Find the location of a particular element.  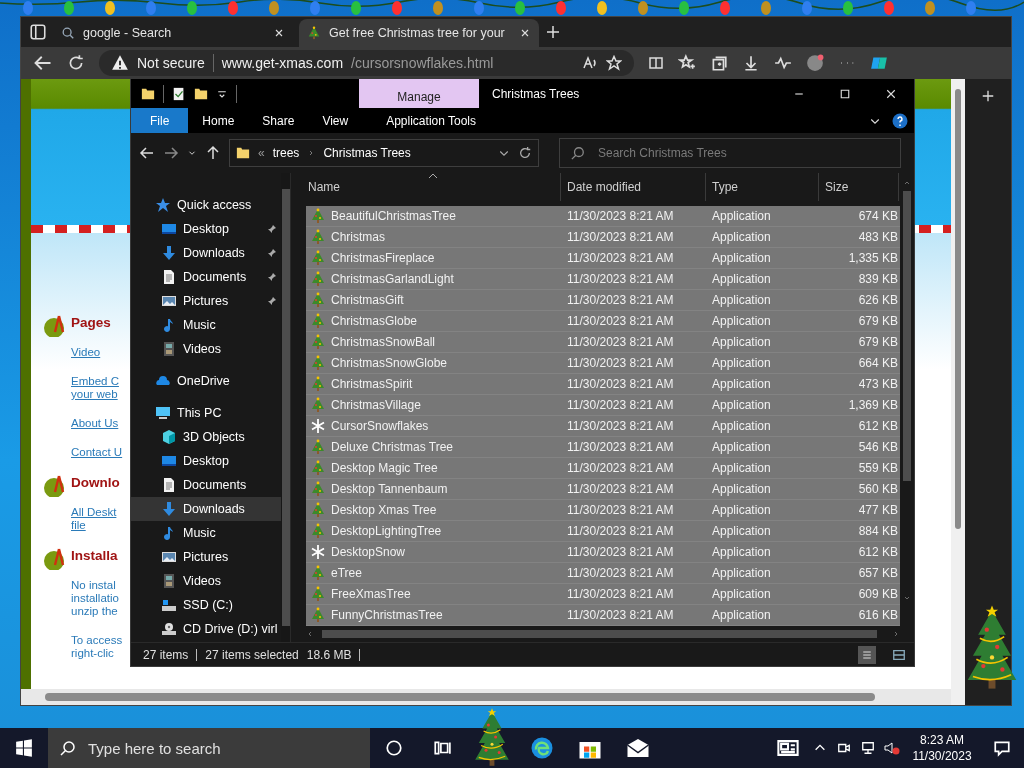

browser-tab: google - Search is located at coordinates (173, 33).